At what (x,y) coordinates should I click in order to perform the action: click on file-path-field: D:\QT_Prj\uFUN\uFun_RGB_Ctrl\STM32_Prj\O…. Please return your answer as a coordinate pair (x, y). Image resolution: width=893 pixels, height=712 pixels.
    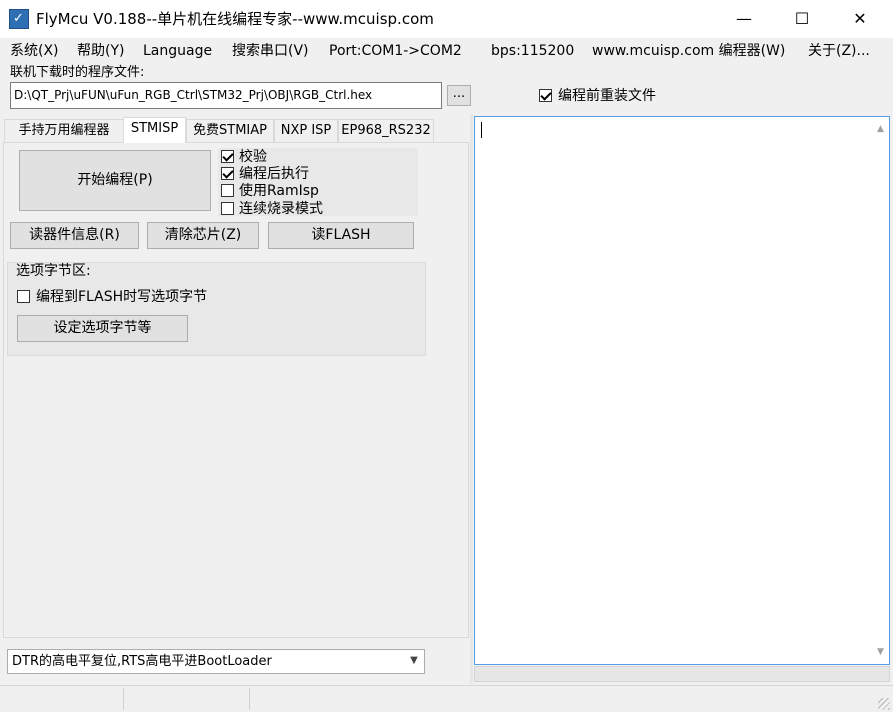
    Looking at the image, I should click on (226, 95).